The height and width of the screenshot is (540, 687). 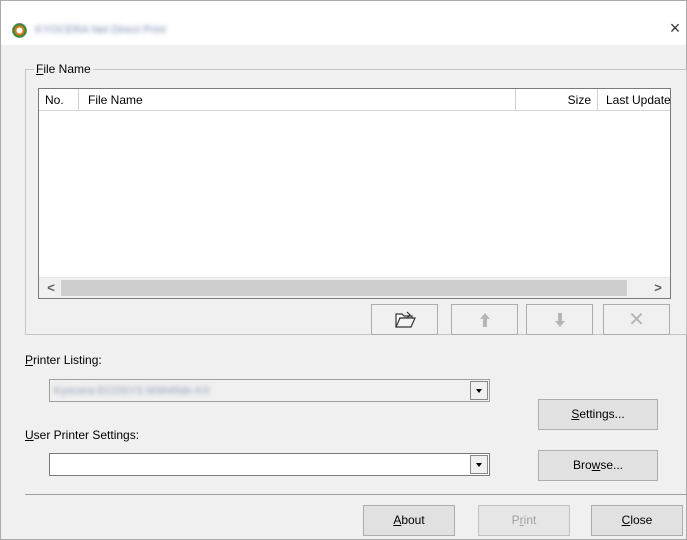 I want to click on arrow-up-icon, so click(x=484, y=320).